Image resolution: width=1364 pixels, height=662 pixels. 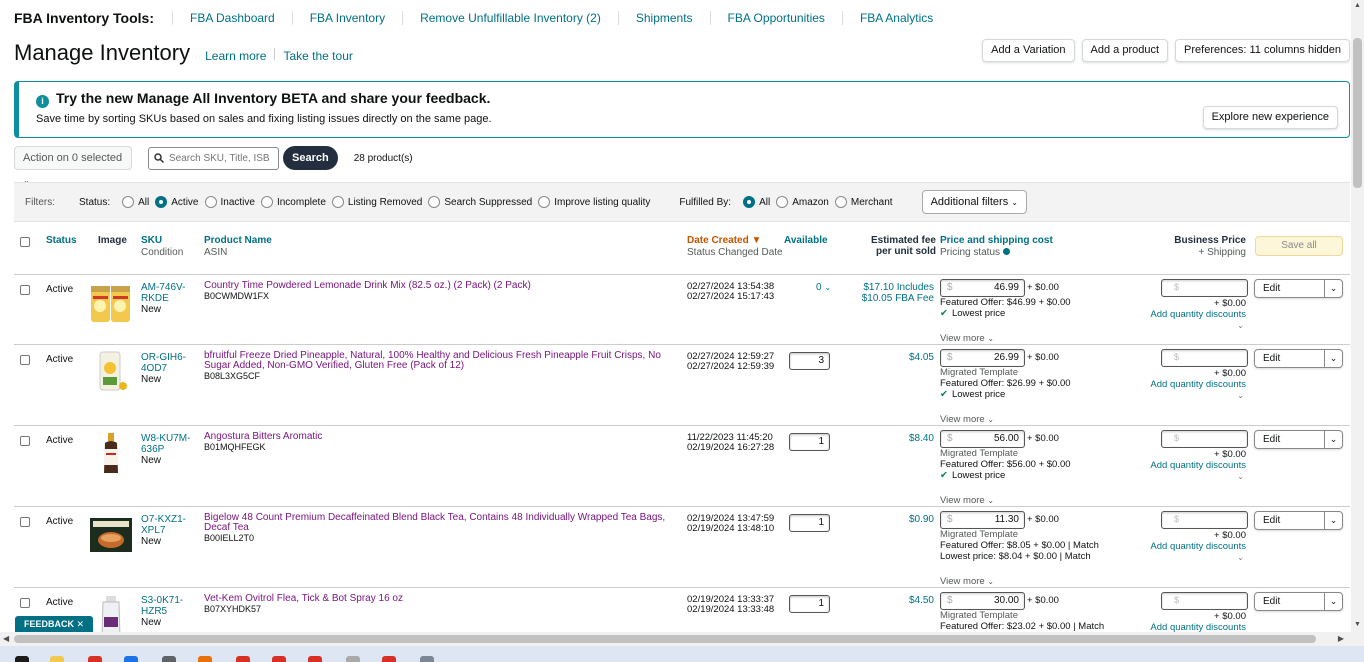 I want to click on feedback-tab: FEEDBACK ✕, so click(x=54, y=624).